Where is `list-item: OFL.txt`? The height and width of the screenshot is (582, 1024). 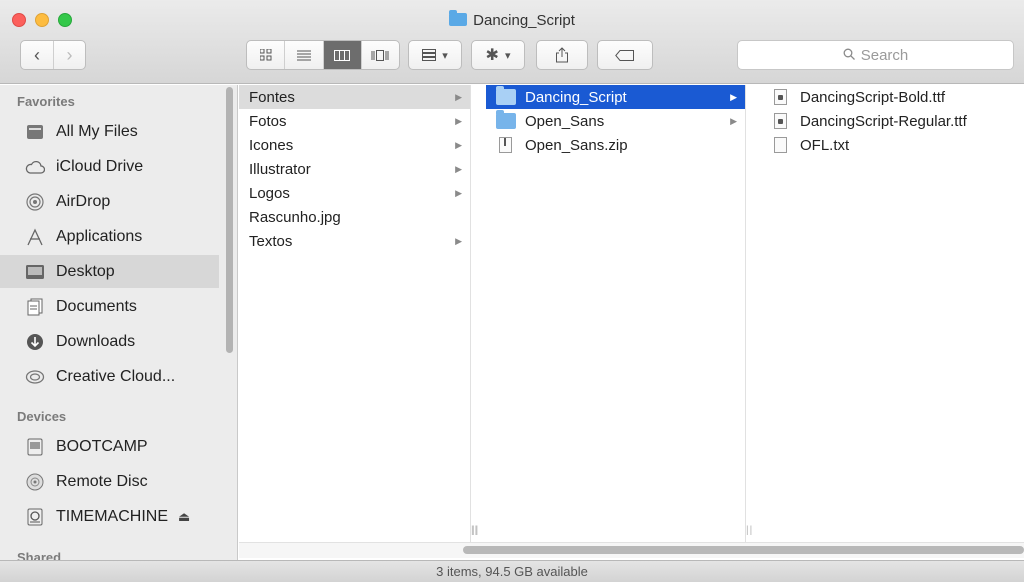 list-item: OFL.txt is located at coordinates (892, 145).